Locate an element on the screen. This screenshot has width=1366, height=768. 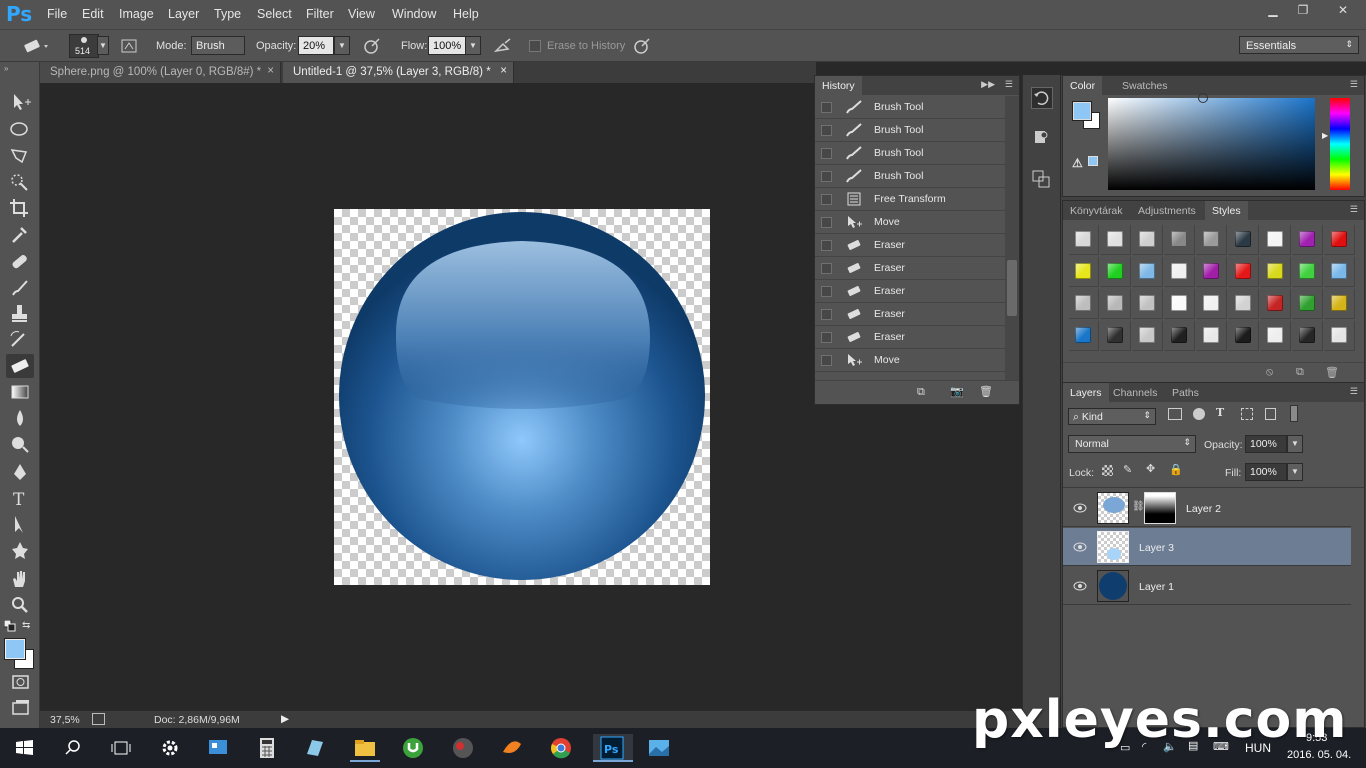
pen-tool-icon is located at coordinates (20, 472).